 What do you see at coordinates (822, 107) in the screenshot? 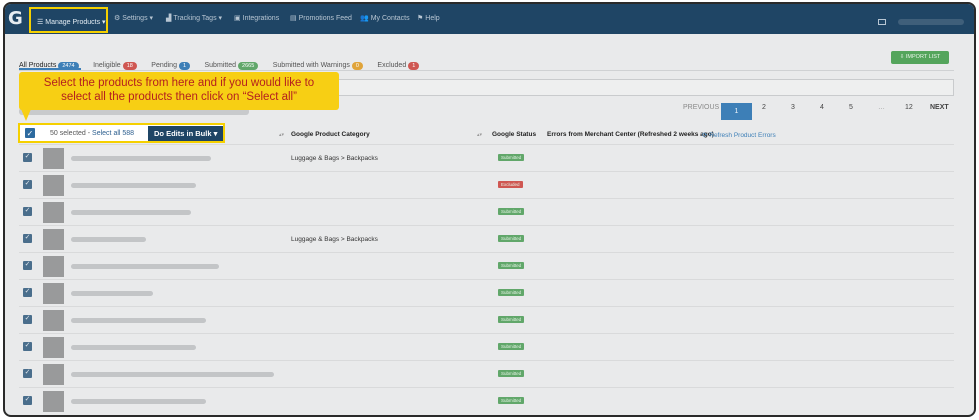
I see `pagination-page-4: 4` at bounding box center [822, 107].